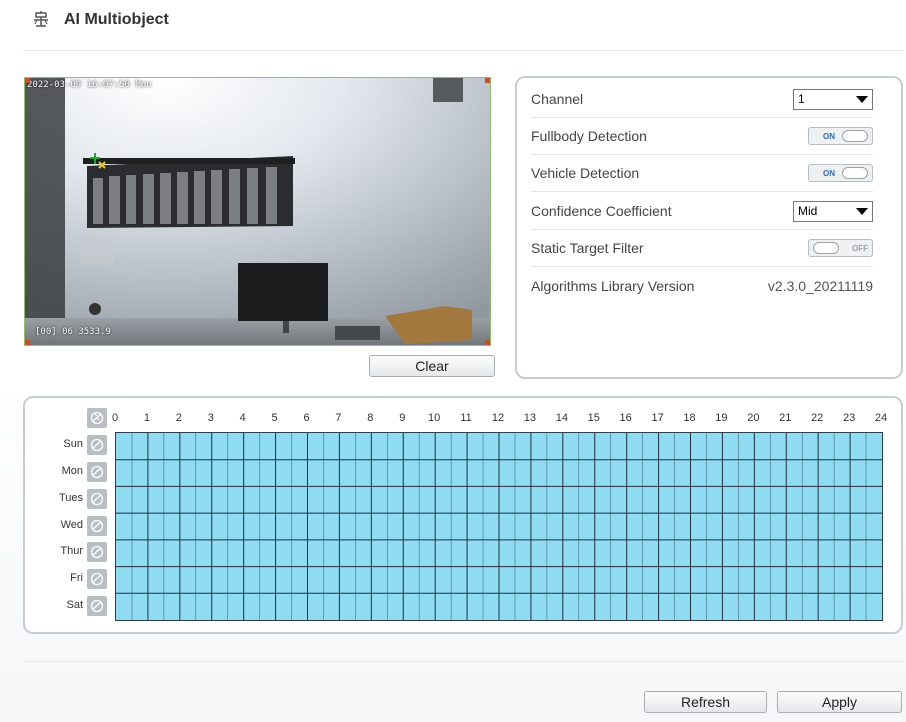 The image size is (906, 722). What do you see at coordinates (785, 418) in the screenshot?
I see `hour-label: 21` at bounding box center [785, 418].